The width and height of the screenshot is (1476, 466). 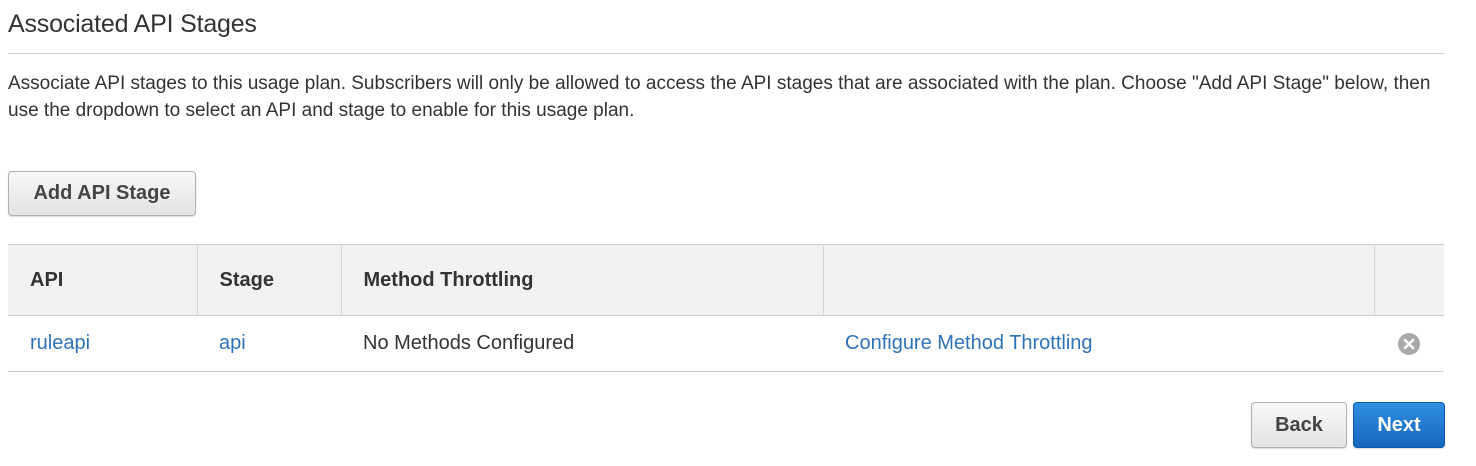 I want to click on configure-cell: Configure Method Throttling, so click(x=1098, y=343).